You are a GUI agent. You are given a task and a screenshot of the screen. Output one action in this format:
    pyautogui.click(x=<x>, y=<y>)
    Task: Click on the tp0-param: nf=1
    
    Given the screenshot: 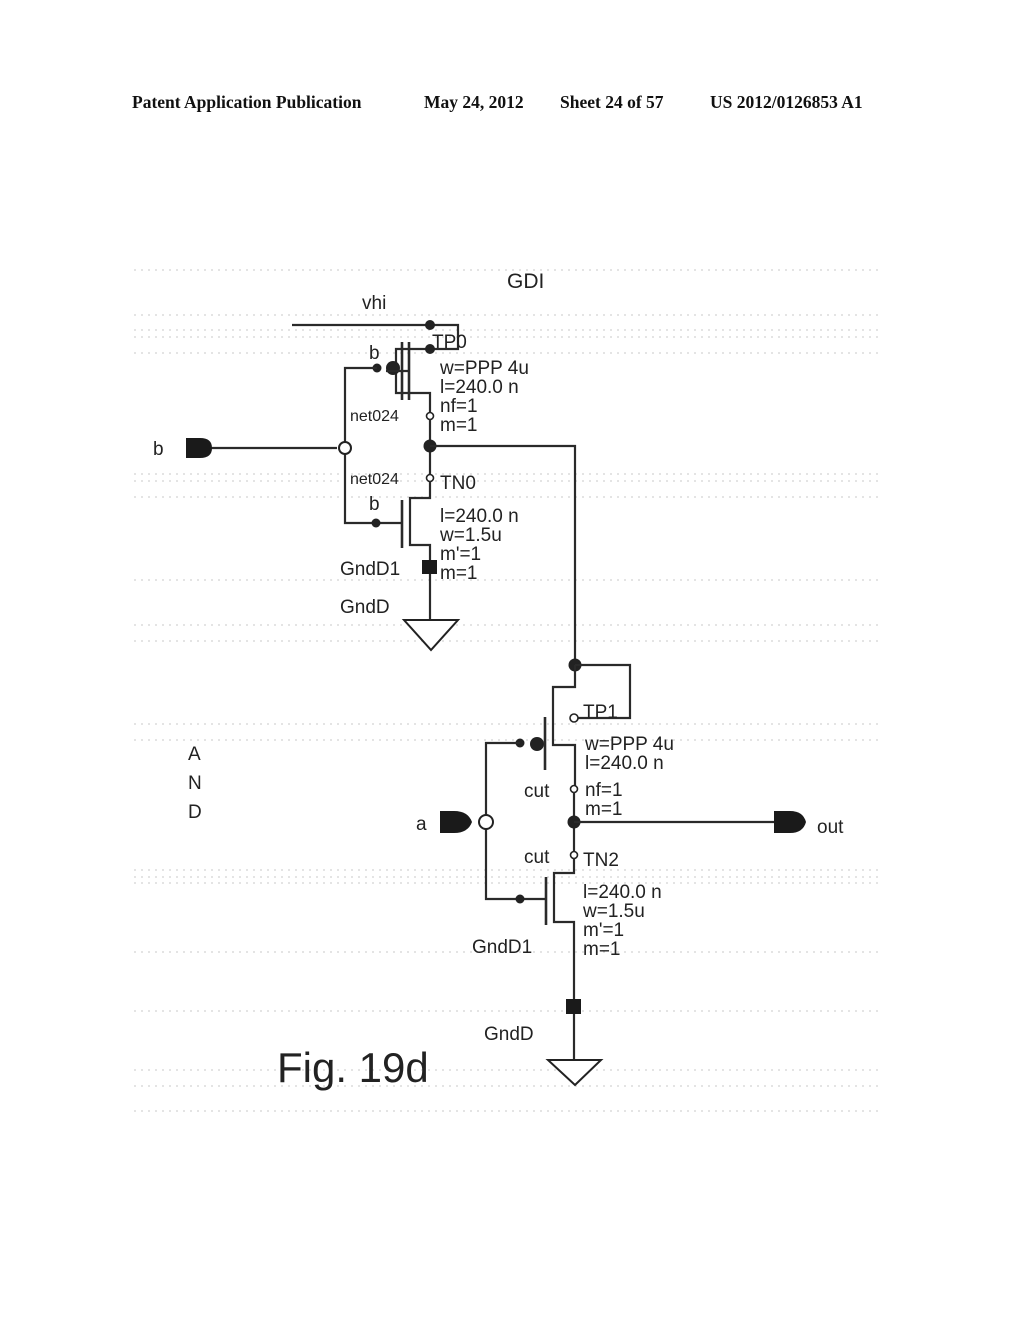 What is the action you would take?
    pyautogui.click(x=459, y=406)
    